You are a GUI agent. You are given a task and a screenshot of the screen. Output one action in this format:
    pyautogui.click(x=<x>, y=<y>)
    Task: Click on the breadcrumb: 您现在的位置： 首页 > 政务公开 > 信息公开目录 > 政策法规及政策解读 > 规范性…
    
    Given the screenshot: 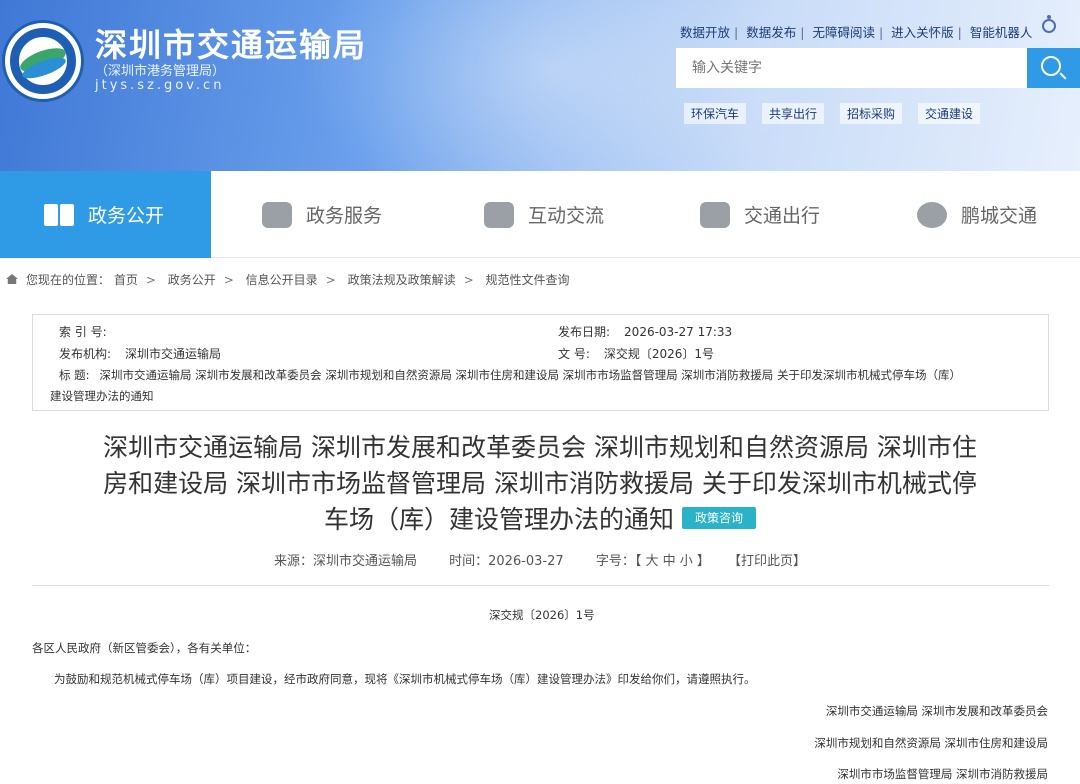 What is the action you would take?
    pyautogui.click(x=287, y=279)
    